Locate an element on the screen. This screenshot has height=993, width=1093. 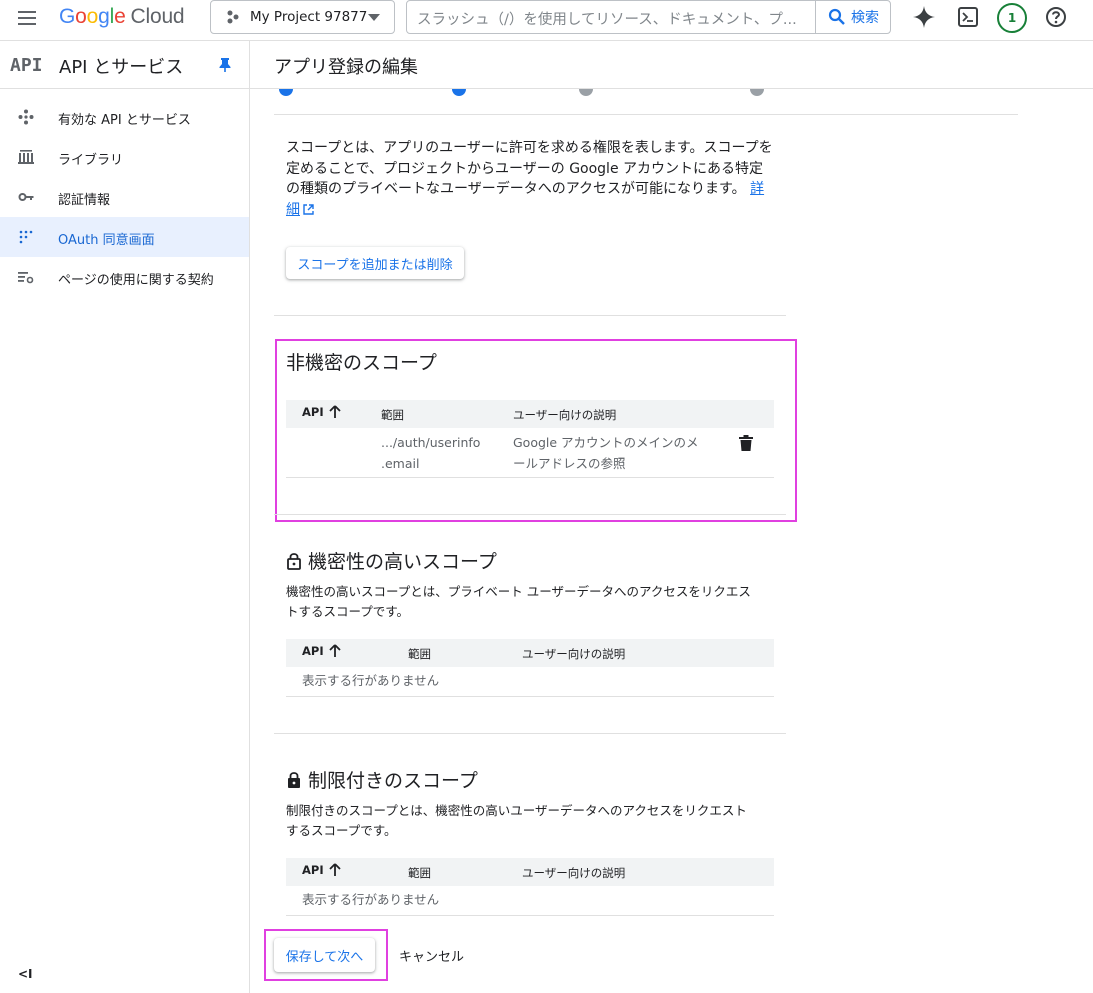
sidebar-item-library: ライブラリ is located at coordinates (124, 157).